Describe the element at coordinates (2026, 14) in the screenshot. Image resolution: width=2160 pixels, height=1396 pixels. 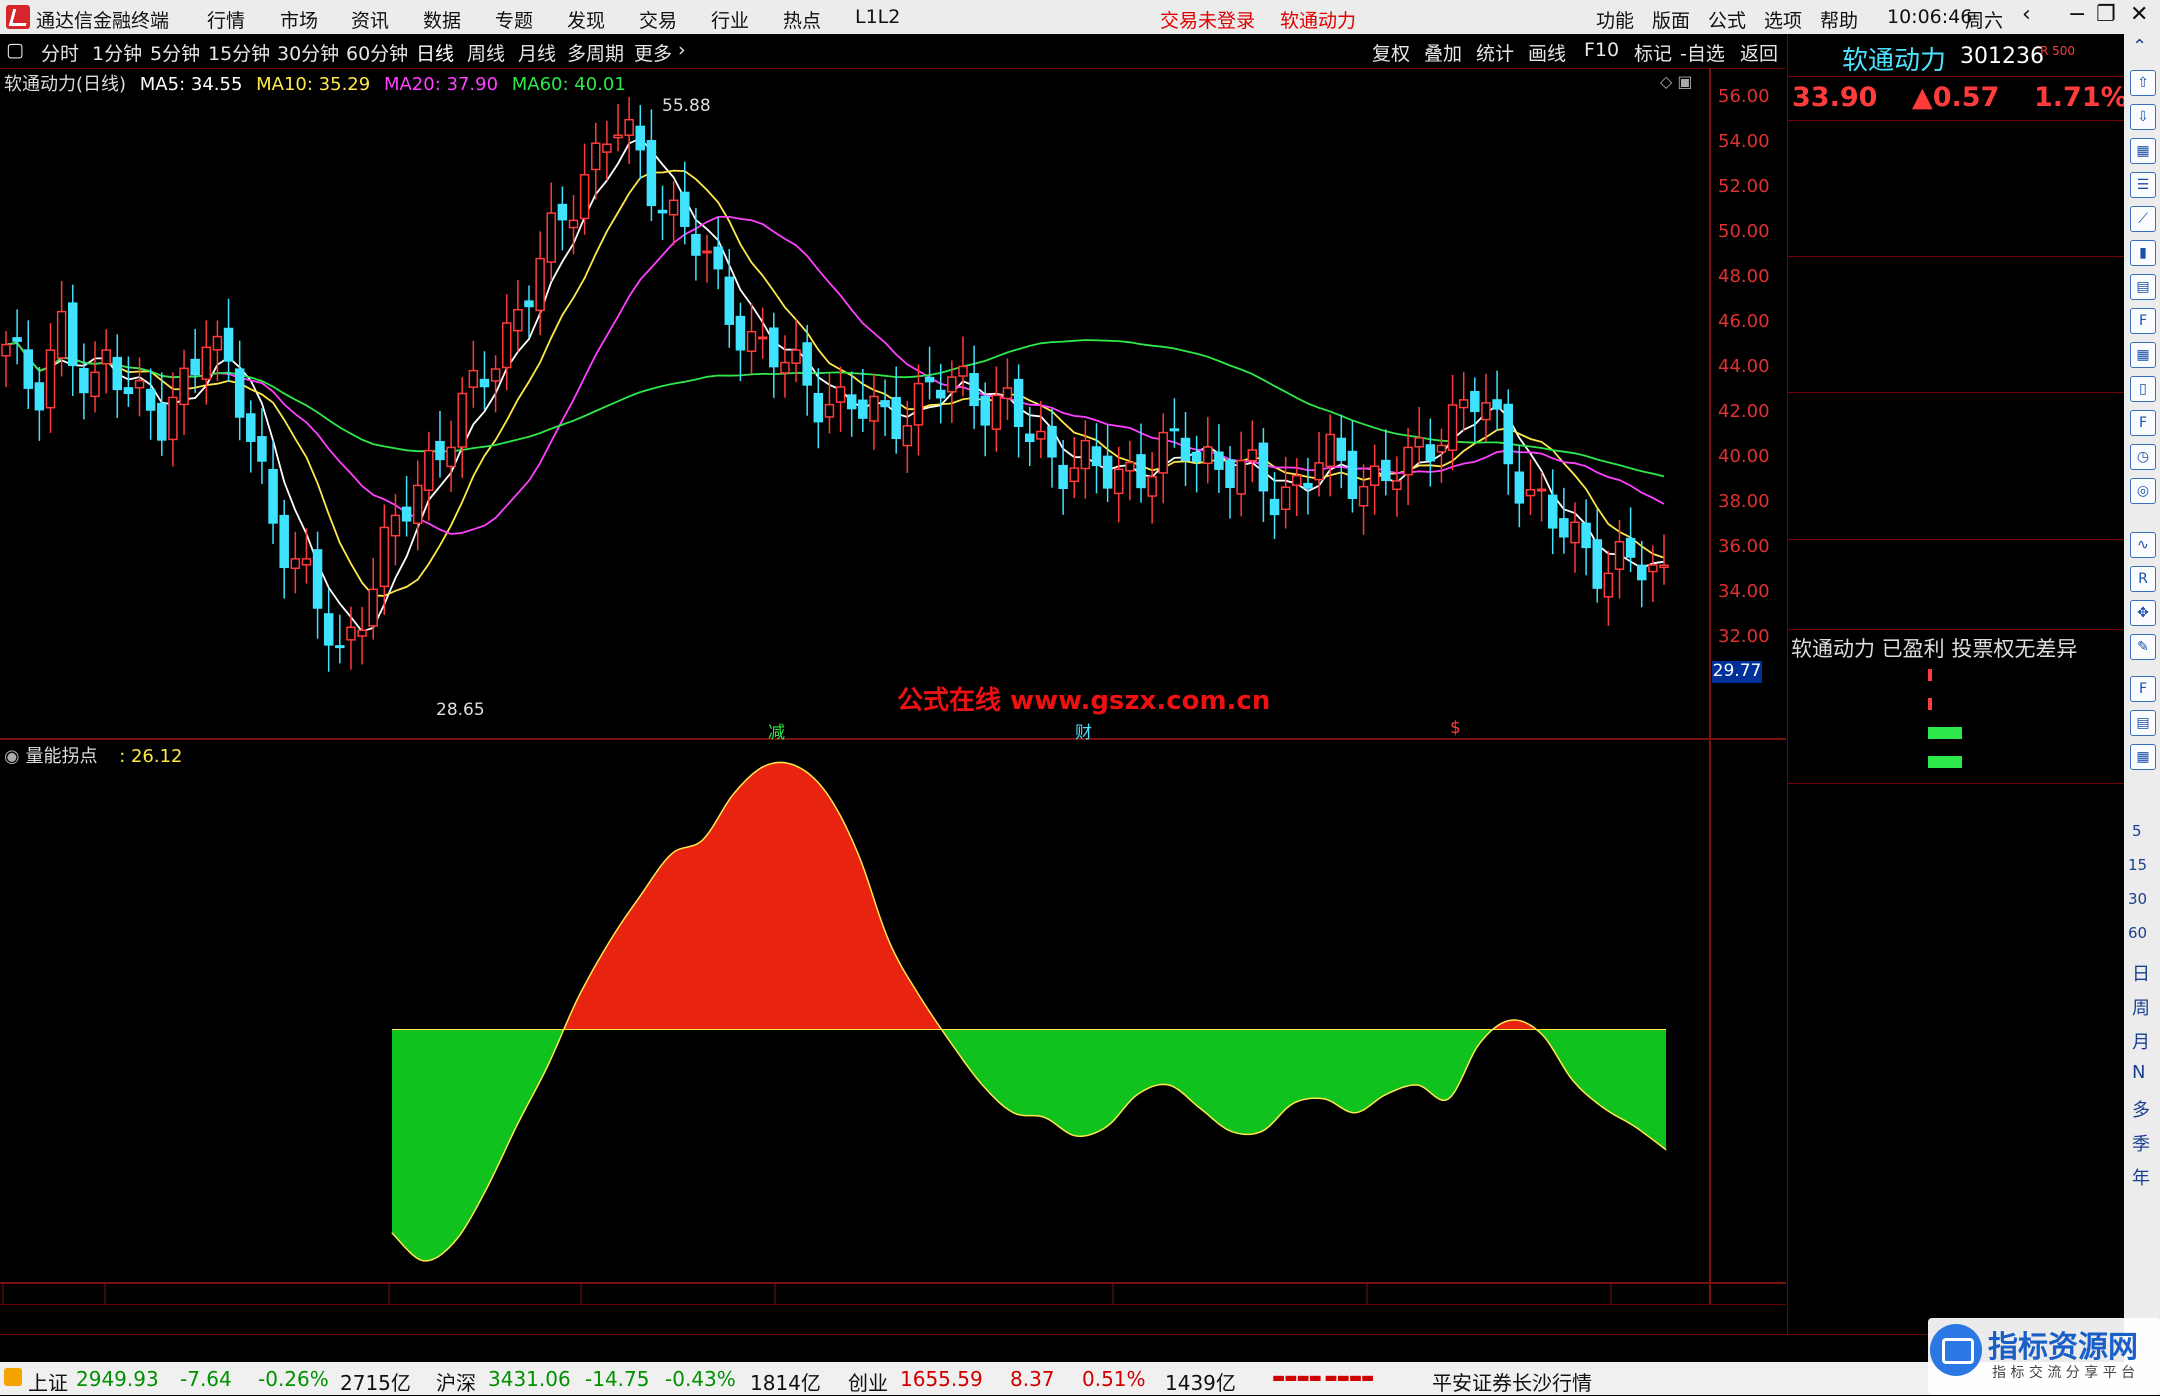
I see `back-icon: ‹` at that location.